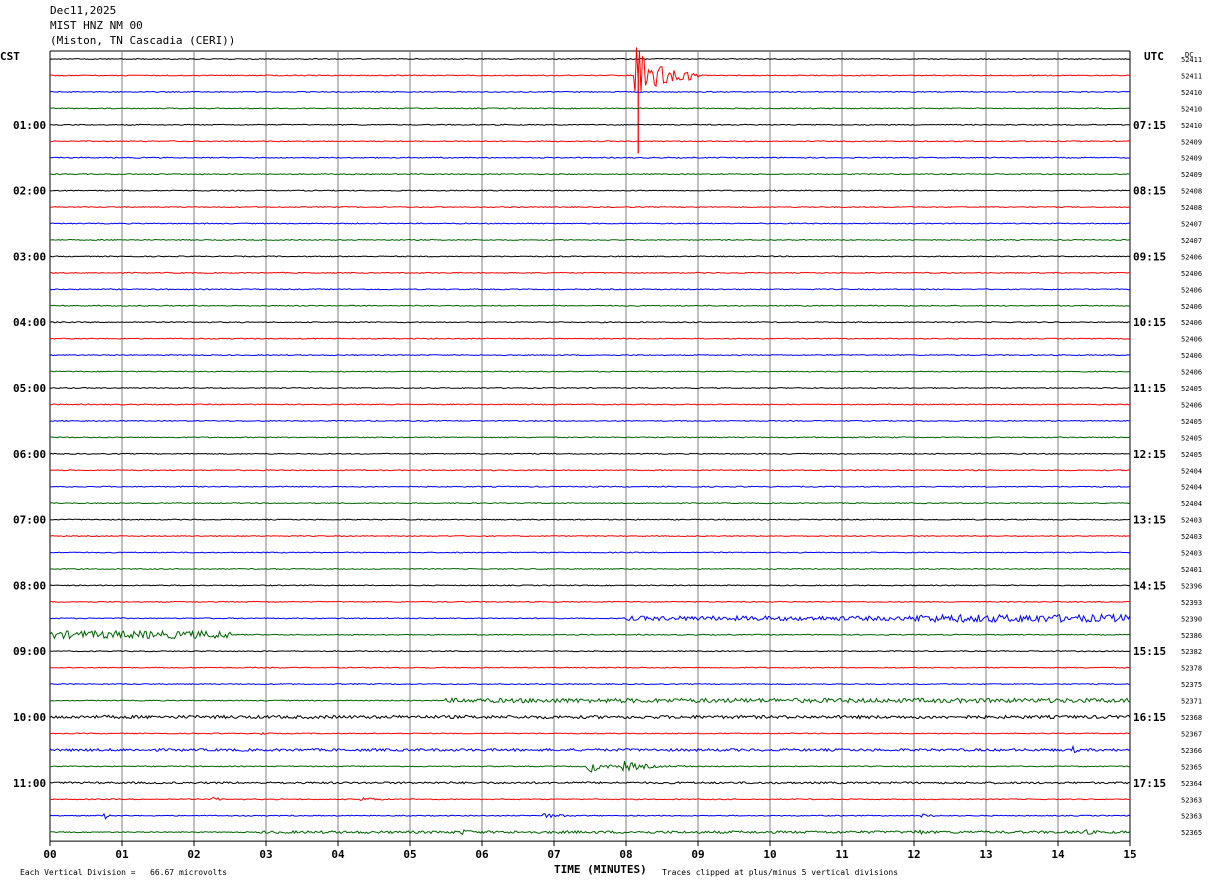  What do you see at coordinates (29, 388) in the screenshot?
I see `left-hour-label: 05:00` at bounding box center [29, 388].